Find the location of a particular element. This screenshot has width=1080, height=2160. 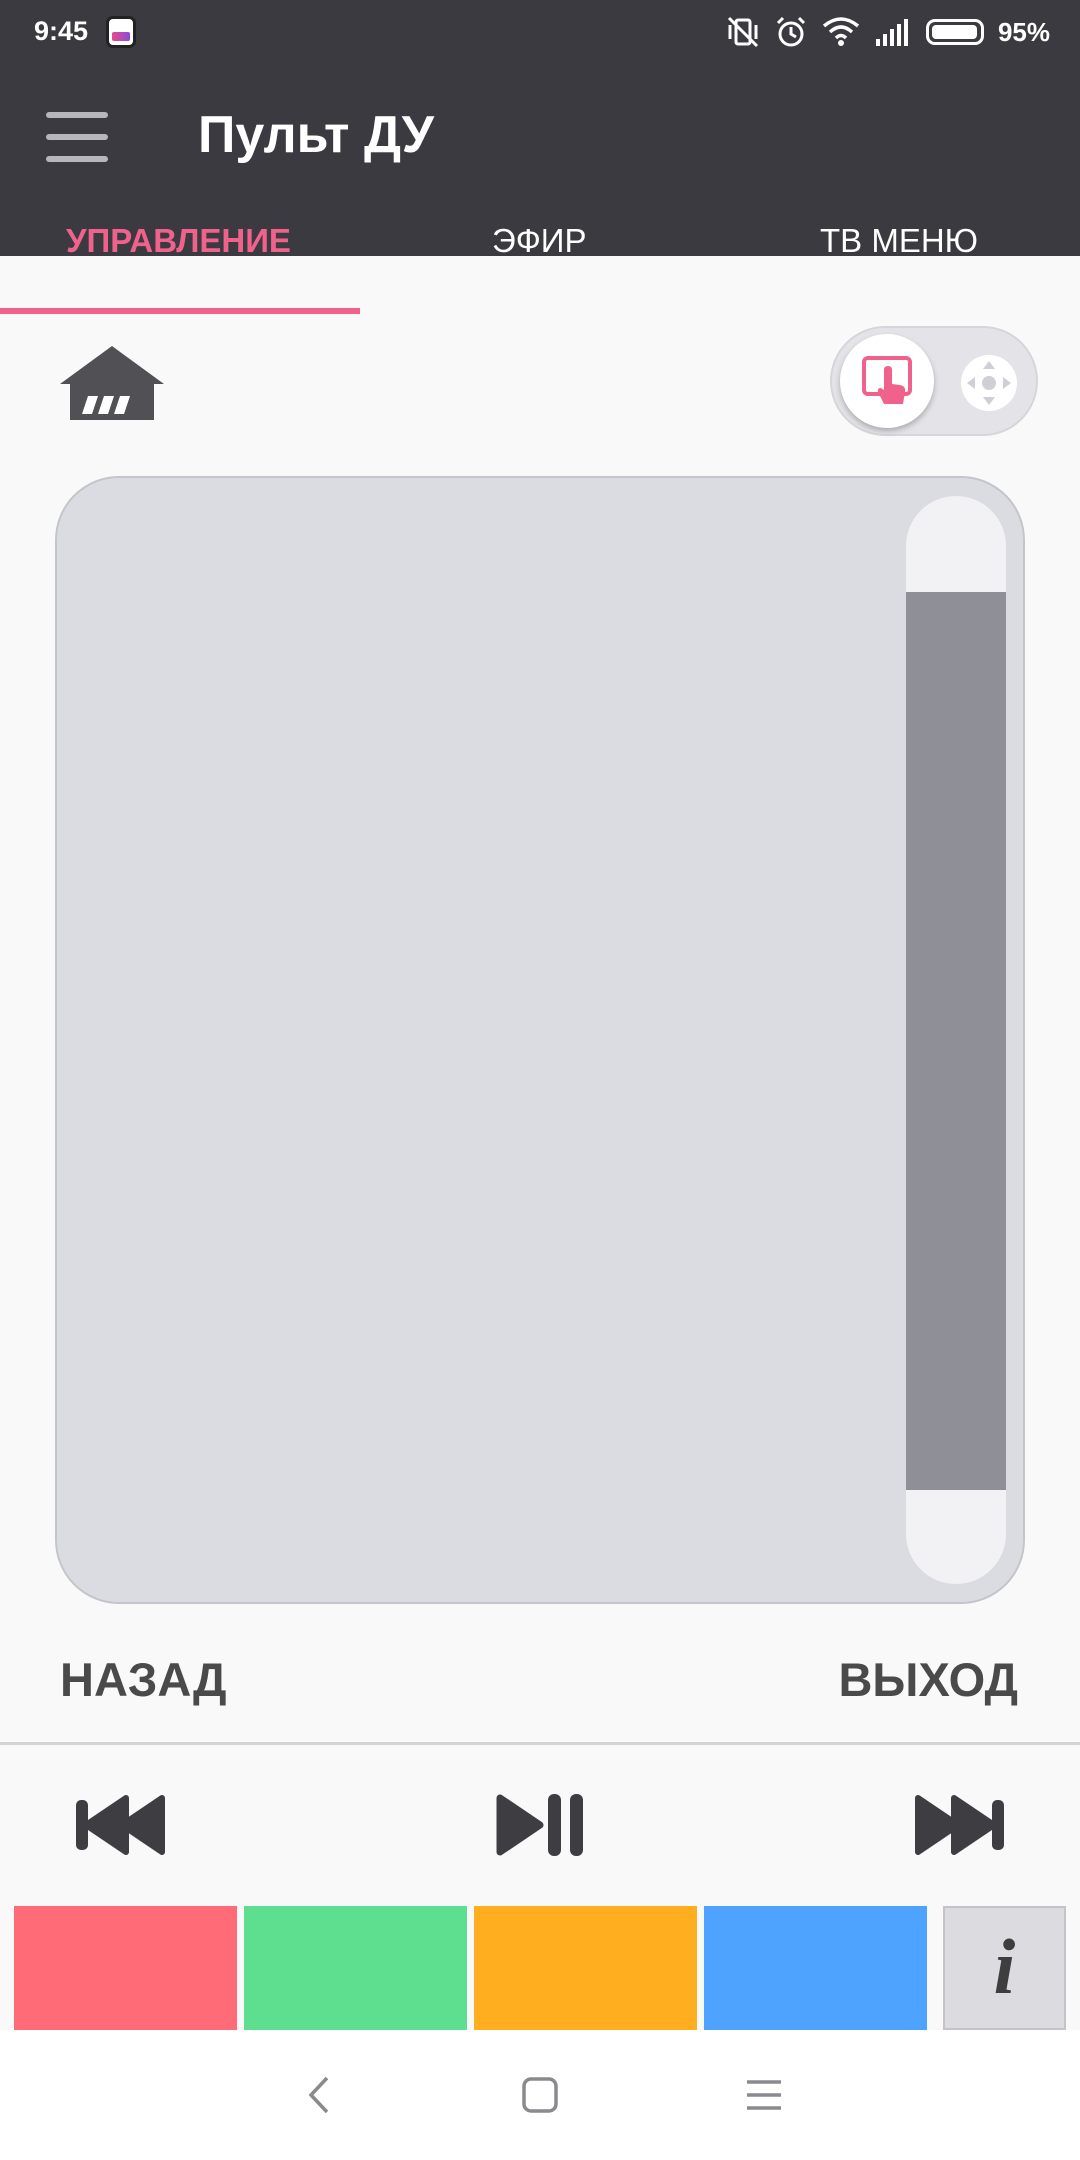

scroll-bar is located at coordinates (956, 1041).